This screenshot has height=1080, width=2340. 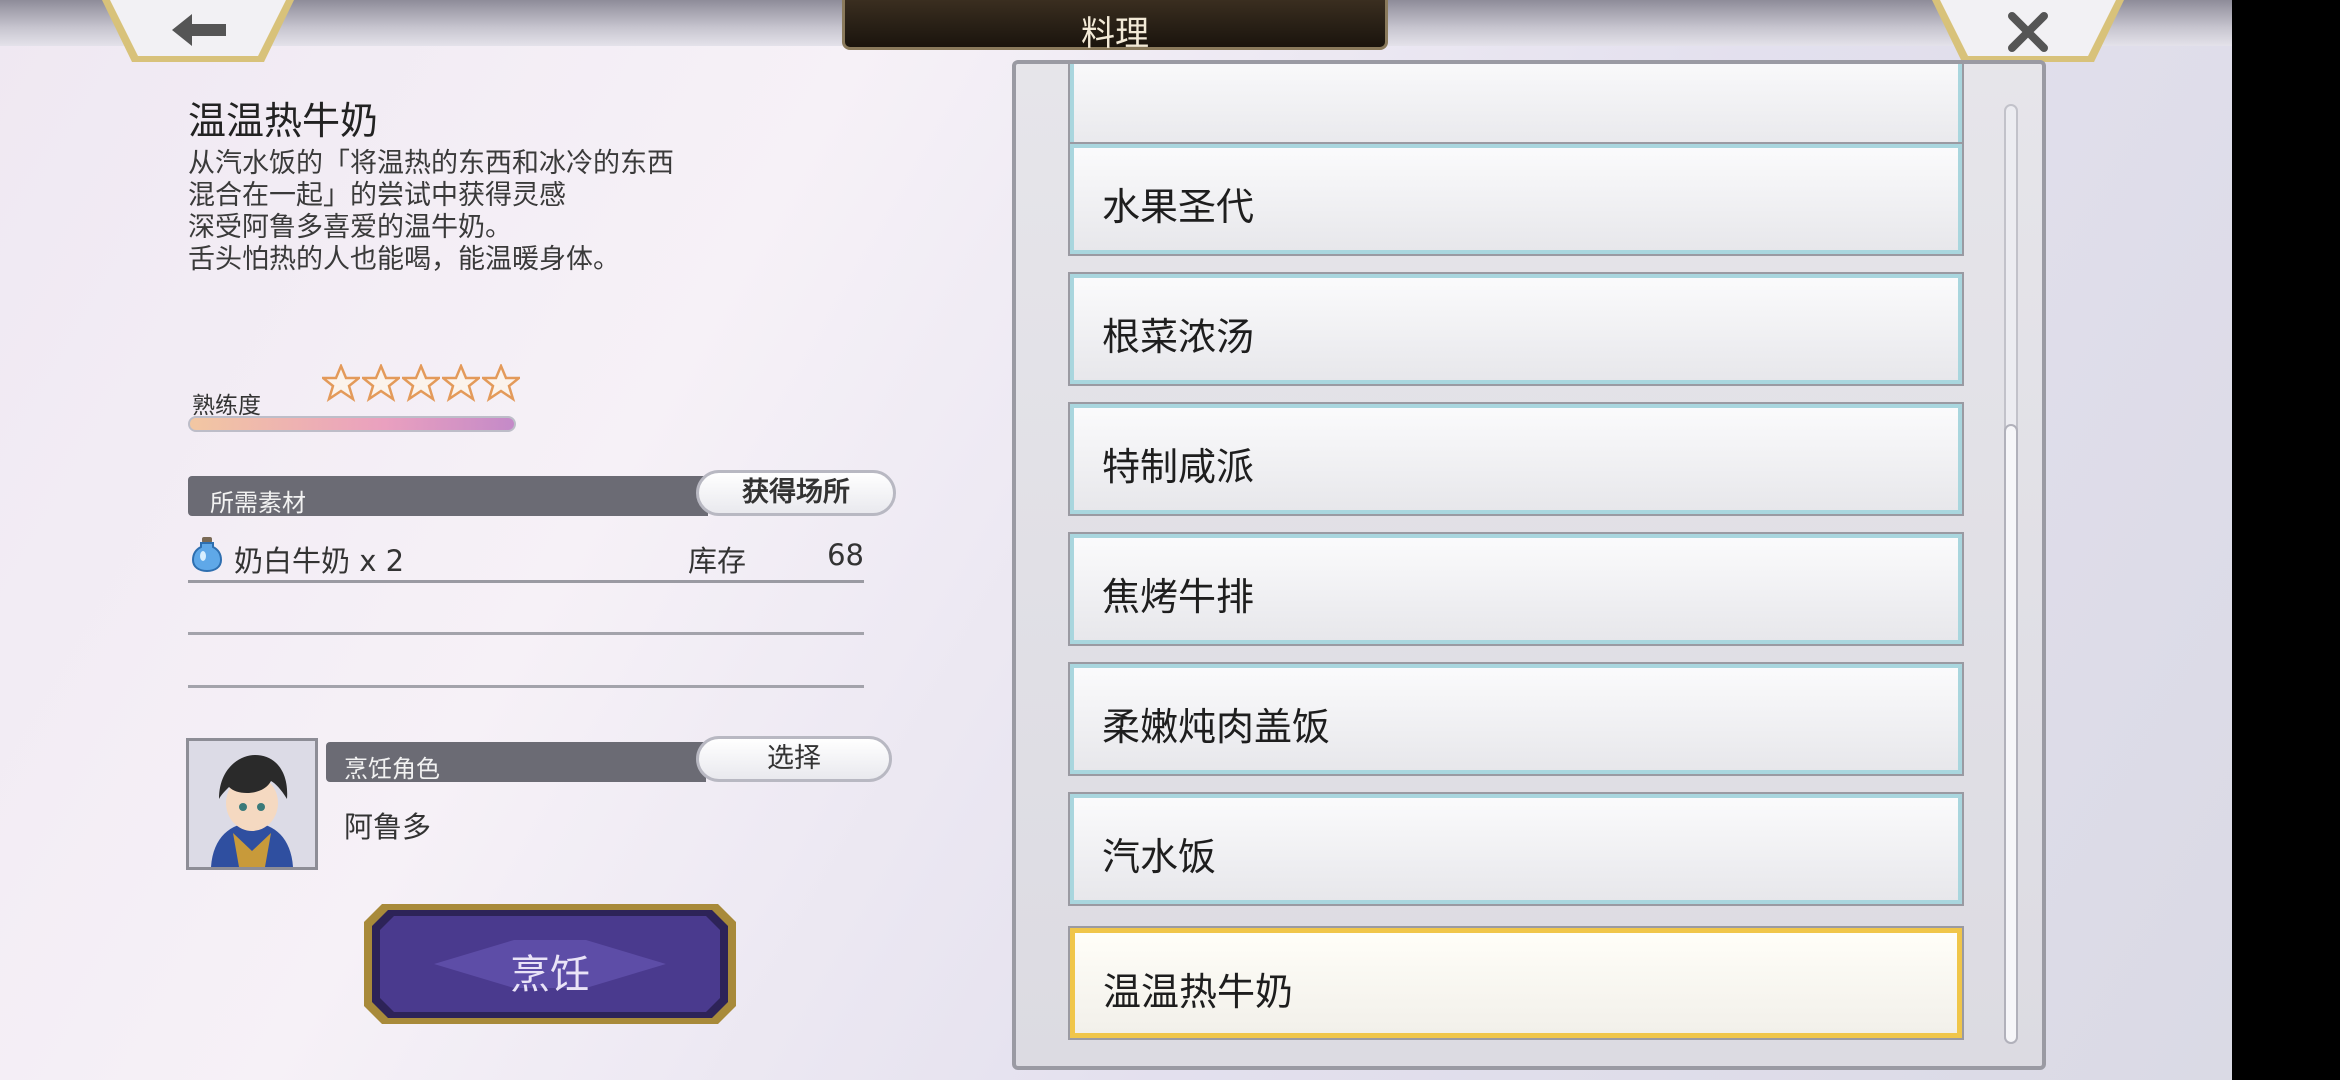 What do you see at coordinates (2011, 734) in the screenshot?
I see `scrollbar-thumb` at bounding box center [2011, 734].